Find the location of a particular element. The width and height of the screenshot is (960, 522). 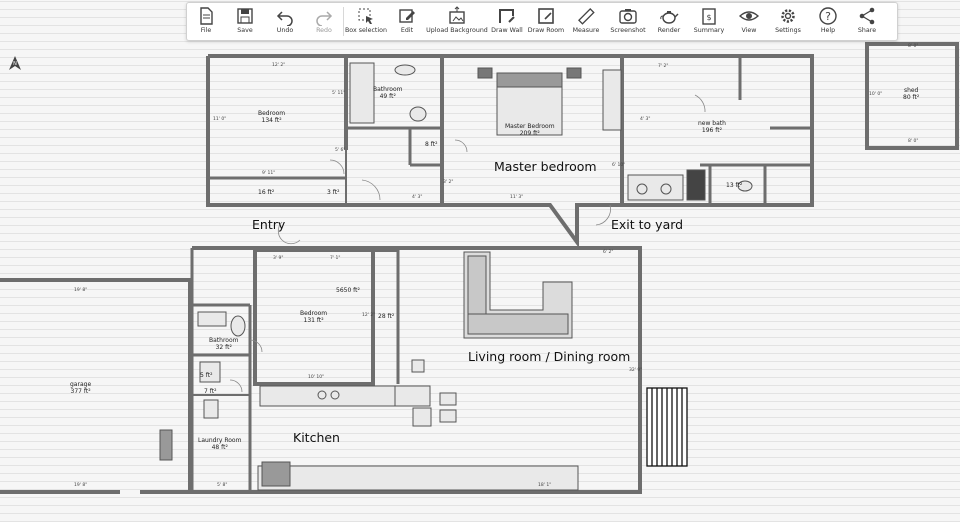

view-button: View is located at coordinates (749, 21).